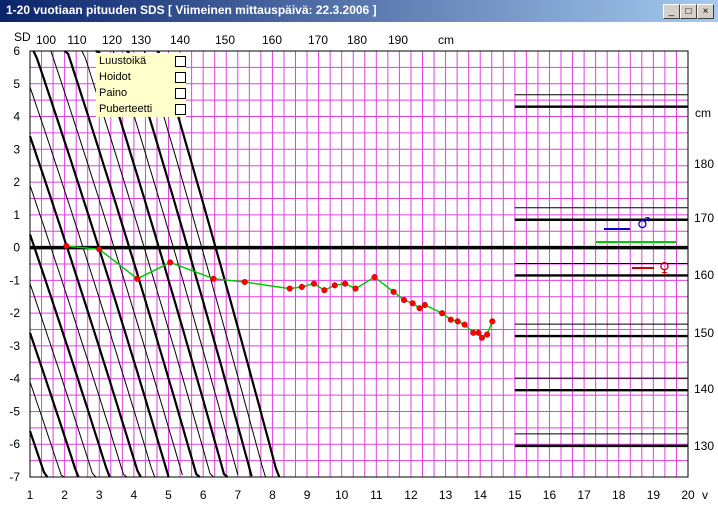 This screenshot has width=718, height=515. Describe the element at coordinates (30, 495) in the screenshot. I see `x-tick-label: 1` at that location.